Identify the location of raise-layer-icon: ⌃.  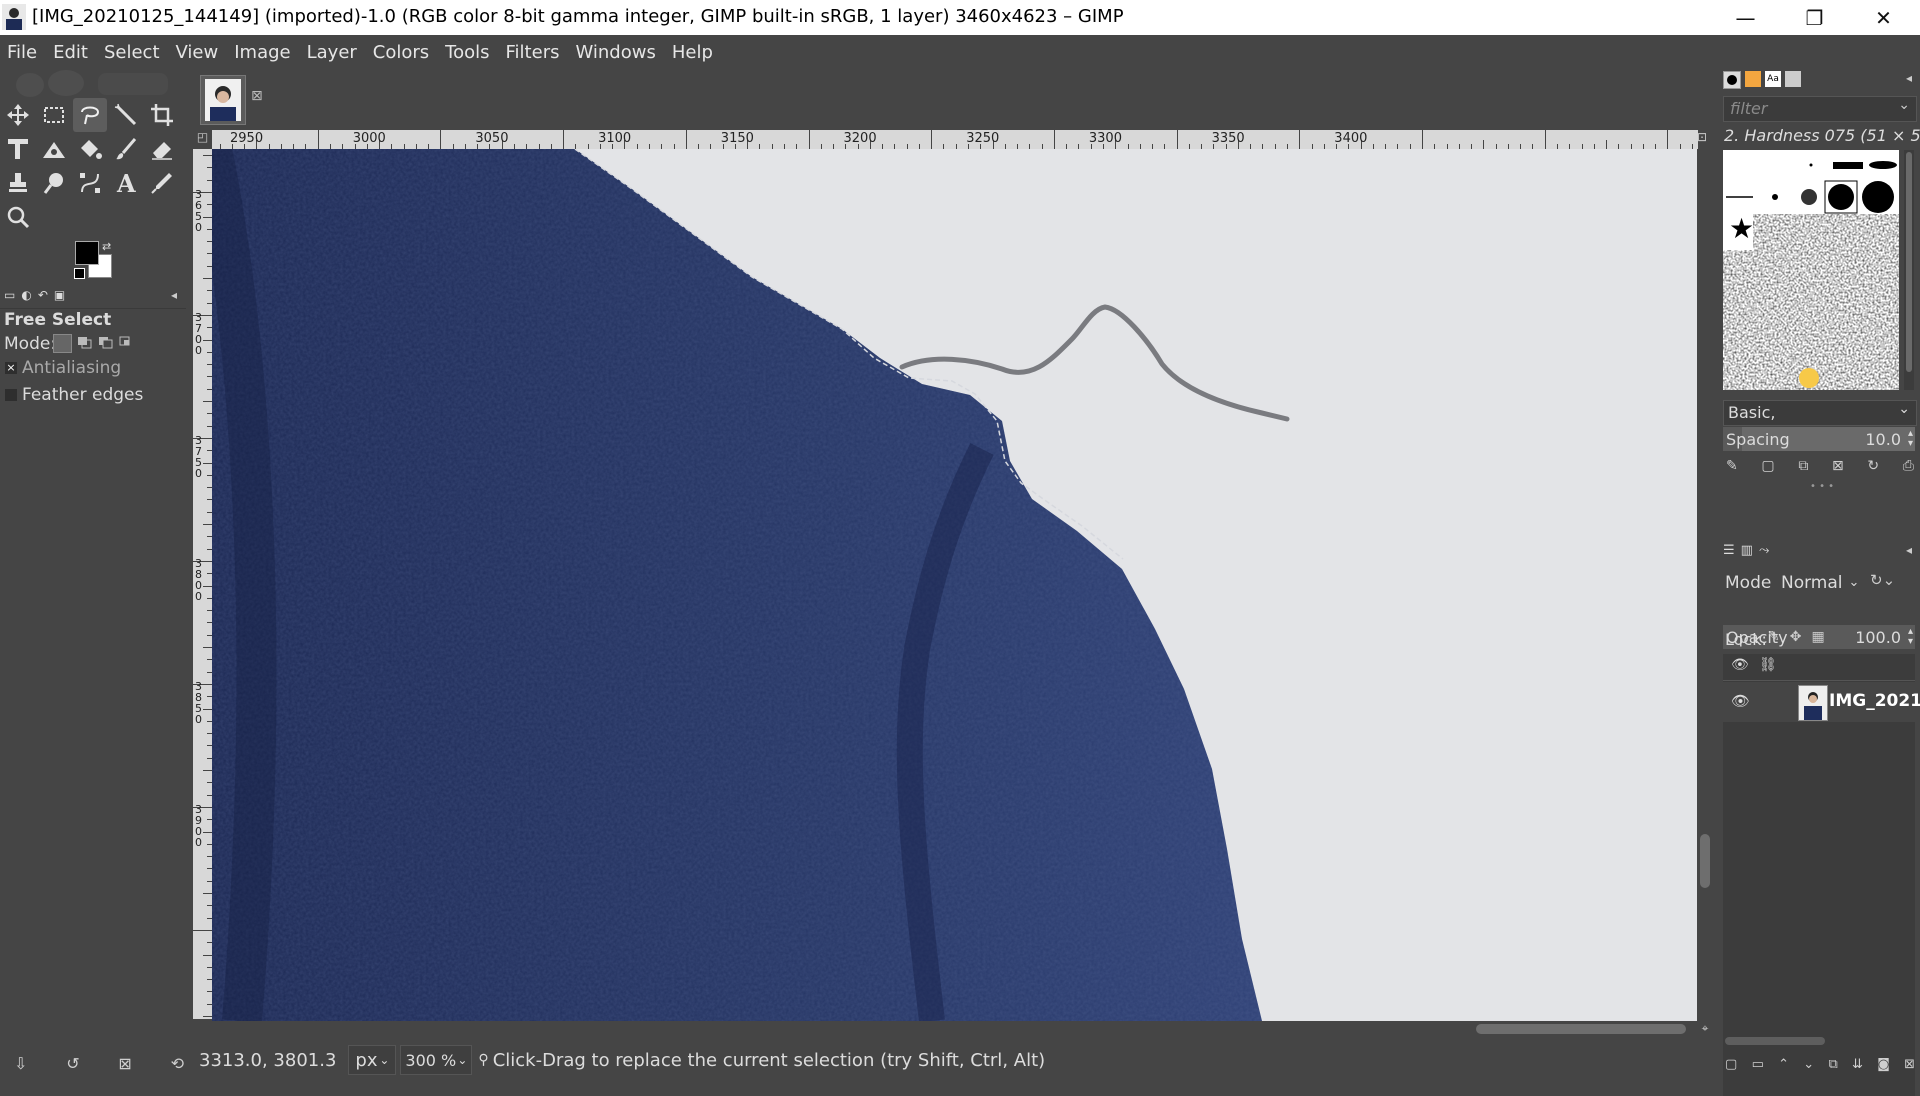
(1783, 1064).